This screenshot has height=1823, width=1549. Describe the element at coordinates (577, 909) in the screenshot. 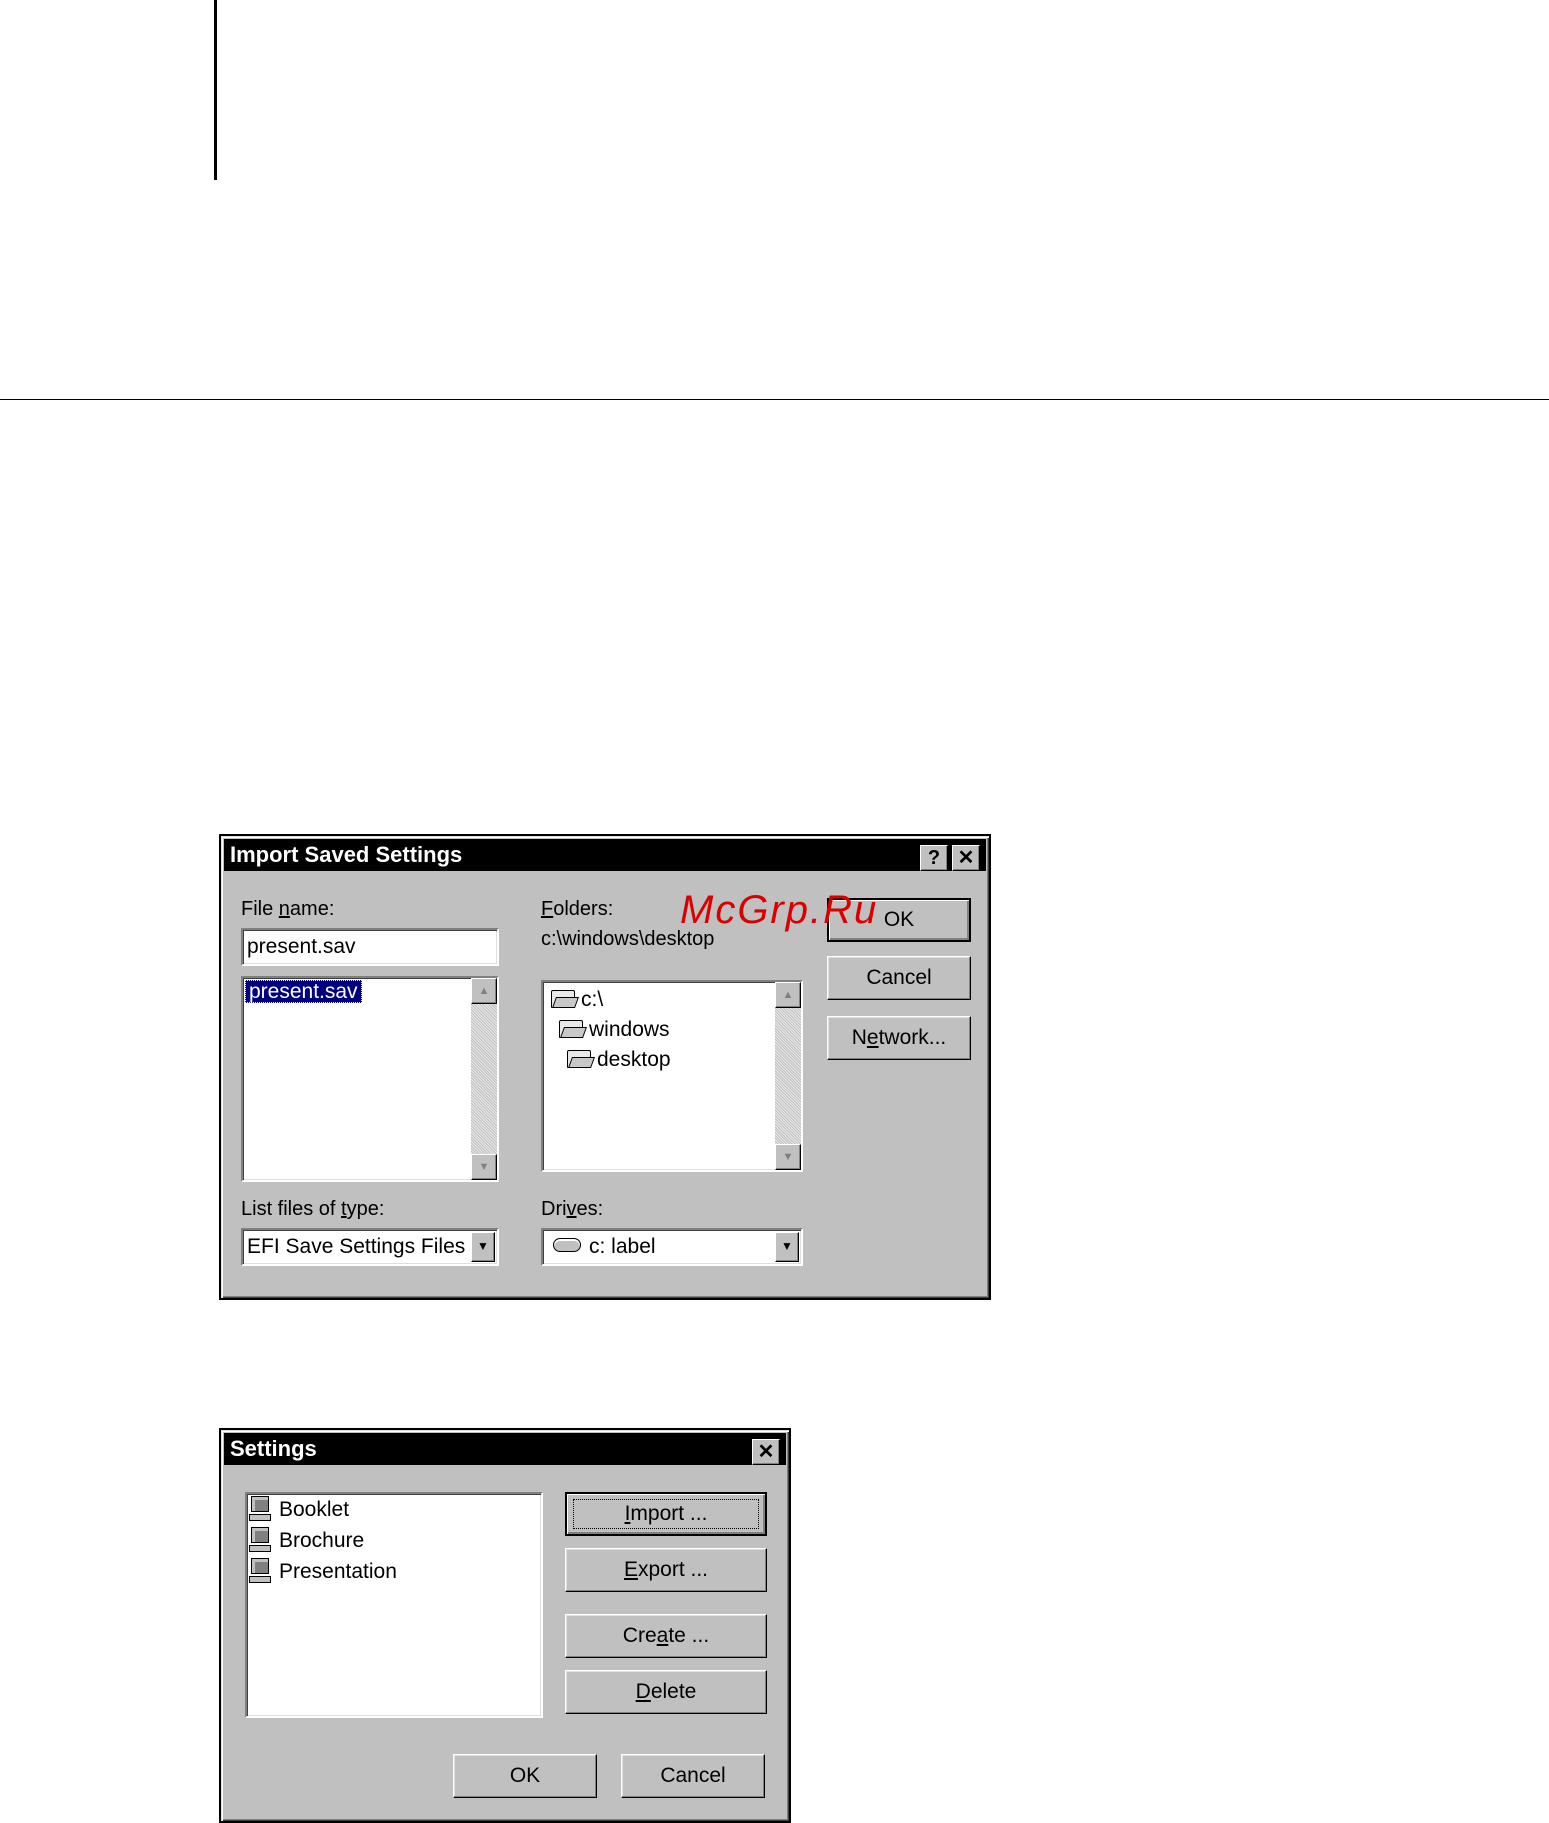

I see `folders-label: Folders:` at that location.